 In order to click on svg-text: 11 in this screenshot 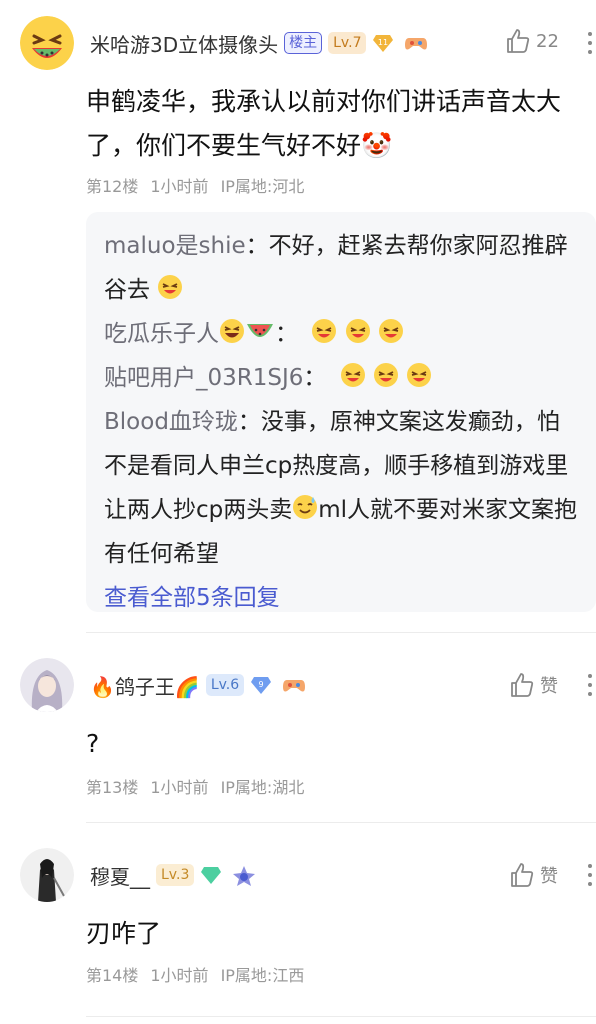, I will do `click(383, 42)`.